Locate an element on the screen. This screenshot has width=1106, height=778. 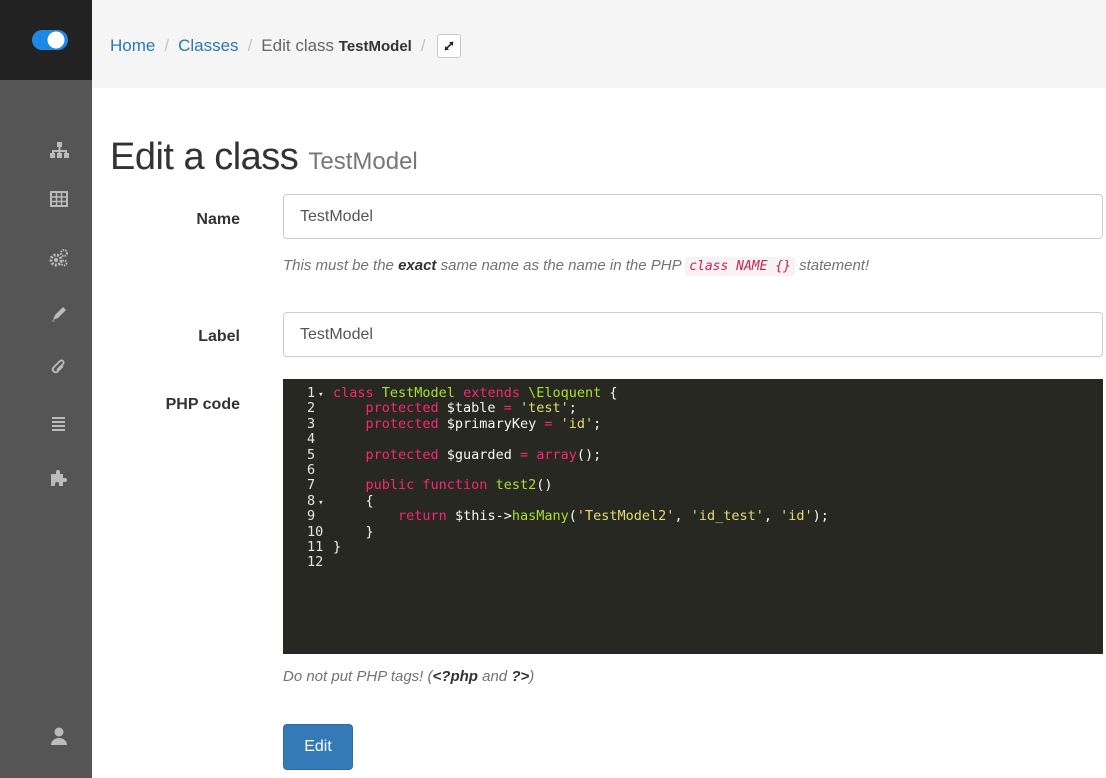
code-text: class TestModel extends \Eloquent { is located at coordinates (475, 393).